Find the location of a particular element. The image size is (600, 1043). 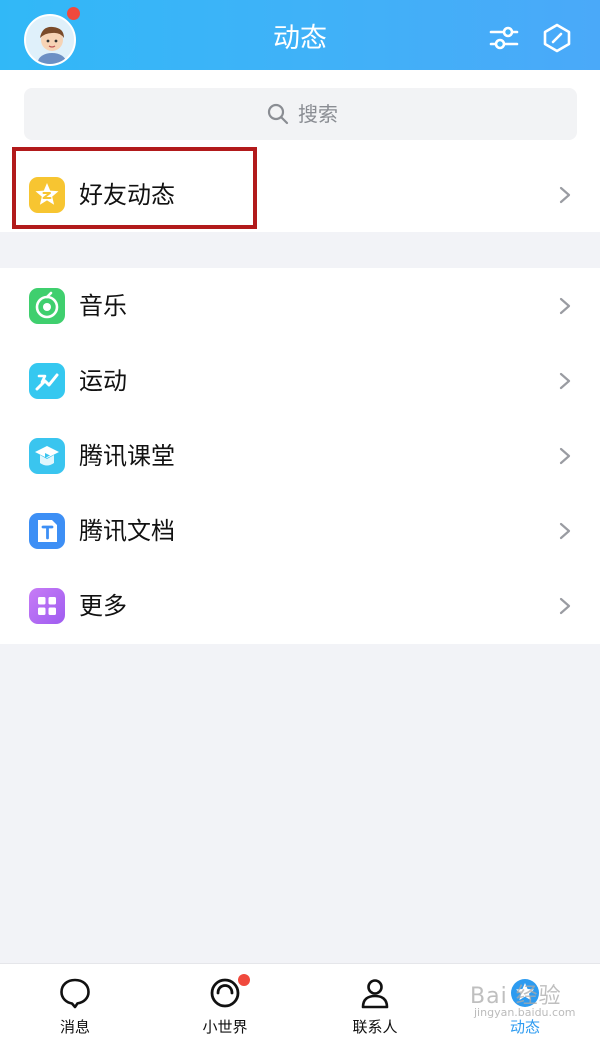

settings-sliders-icon is located at coordinates (504, 38).